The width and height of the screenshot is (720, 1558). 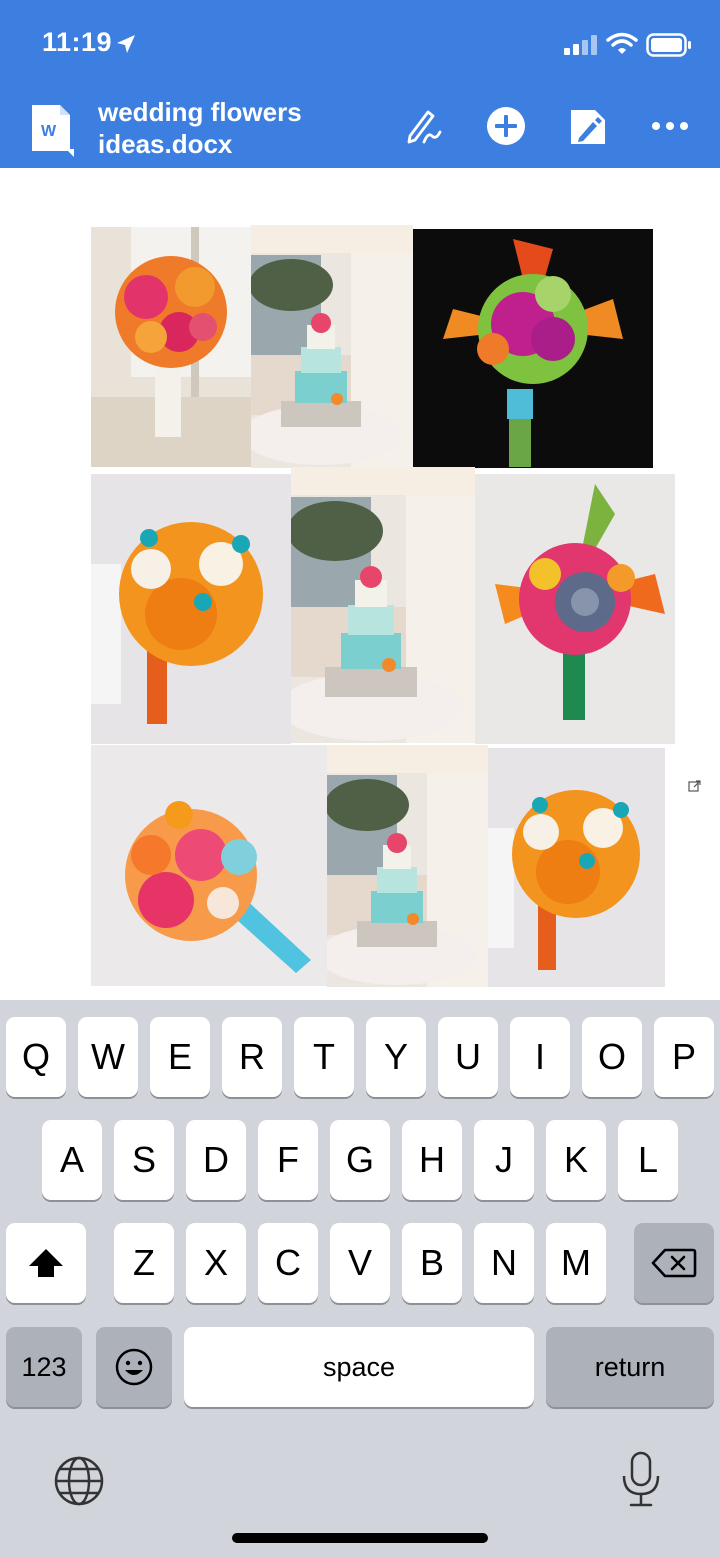 I want to click on key-x: X, so click(x=216, y=1263).